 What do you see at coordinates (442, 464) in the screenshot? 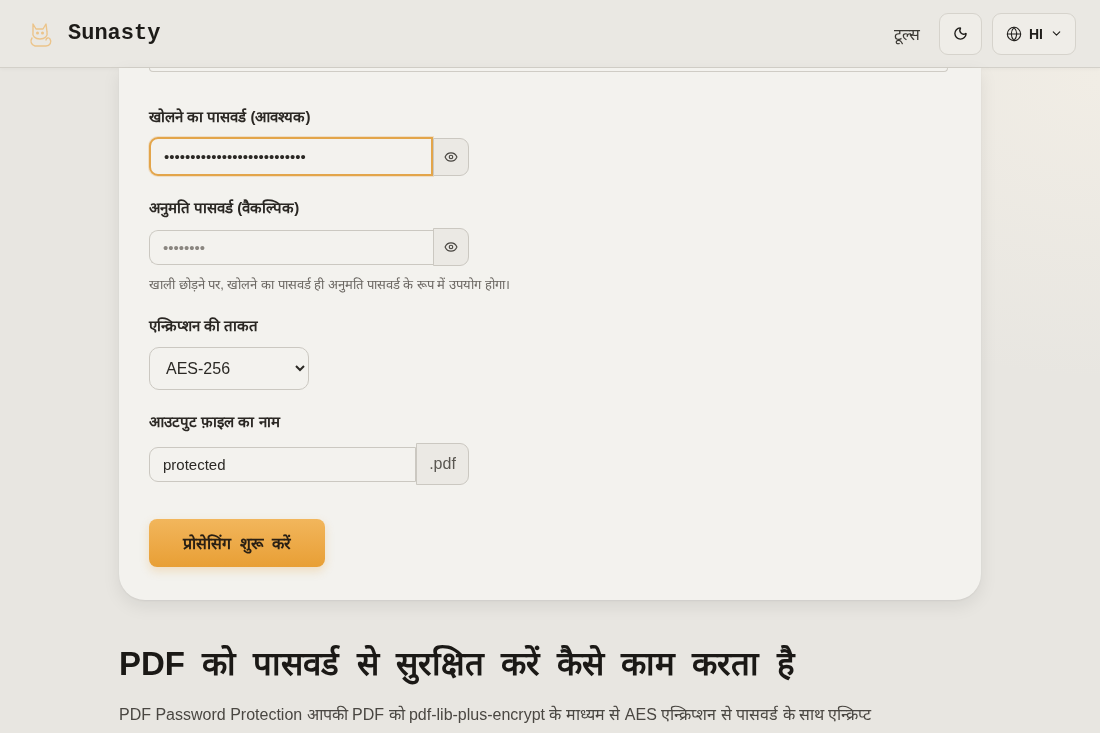
I see `extension-suffix: .pdf` at bounding box center [442, 464].